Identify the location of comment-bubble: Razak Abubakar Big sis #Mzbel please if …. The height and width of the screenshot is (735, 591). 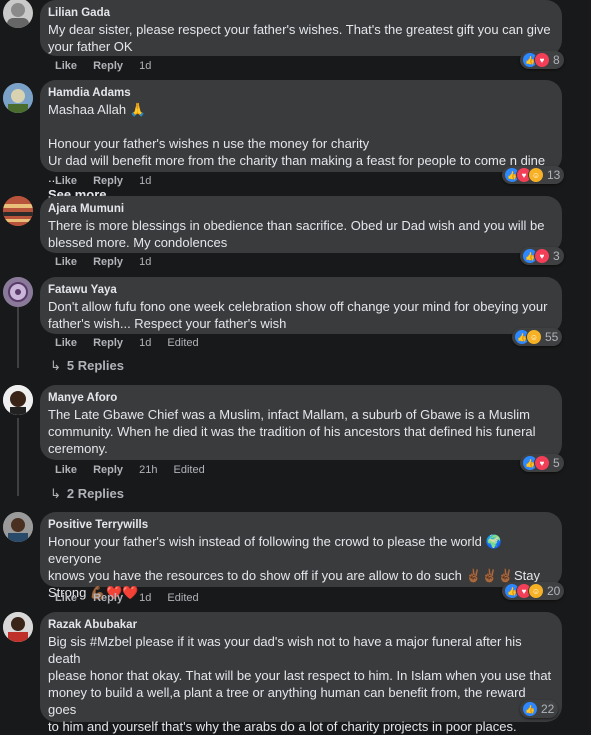
(301, 673).